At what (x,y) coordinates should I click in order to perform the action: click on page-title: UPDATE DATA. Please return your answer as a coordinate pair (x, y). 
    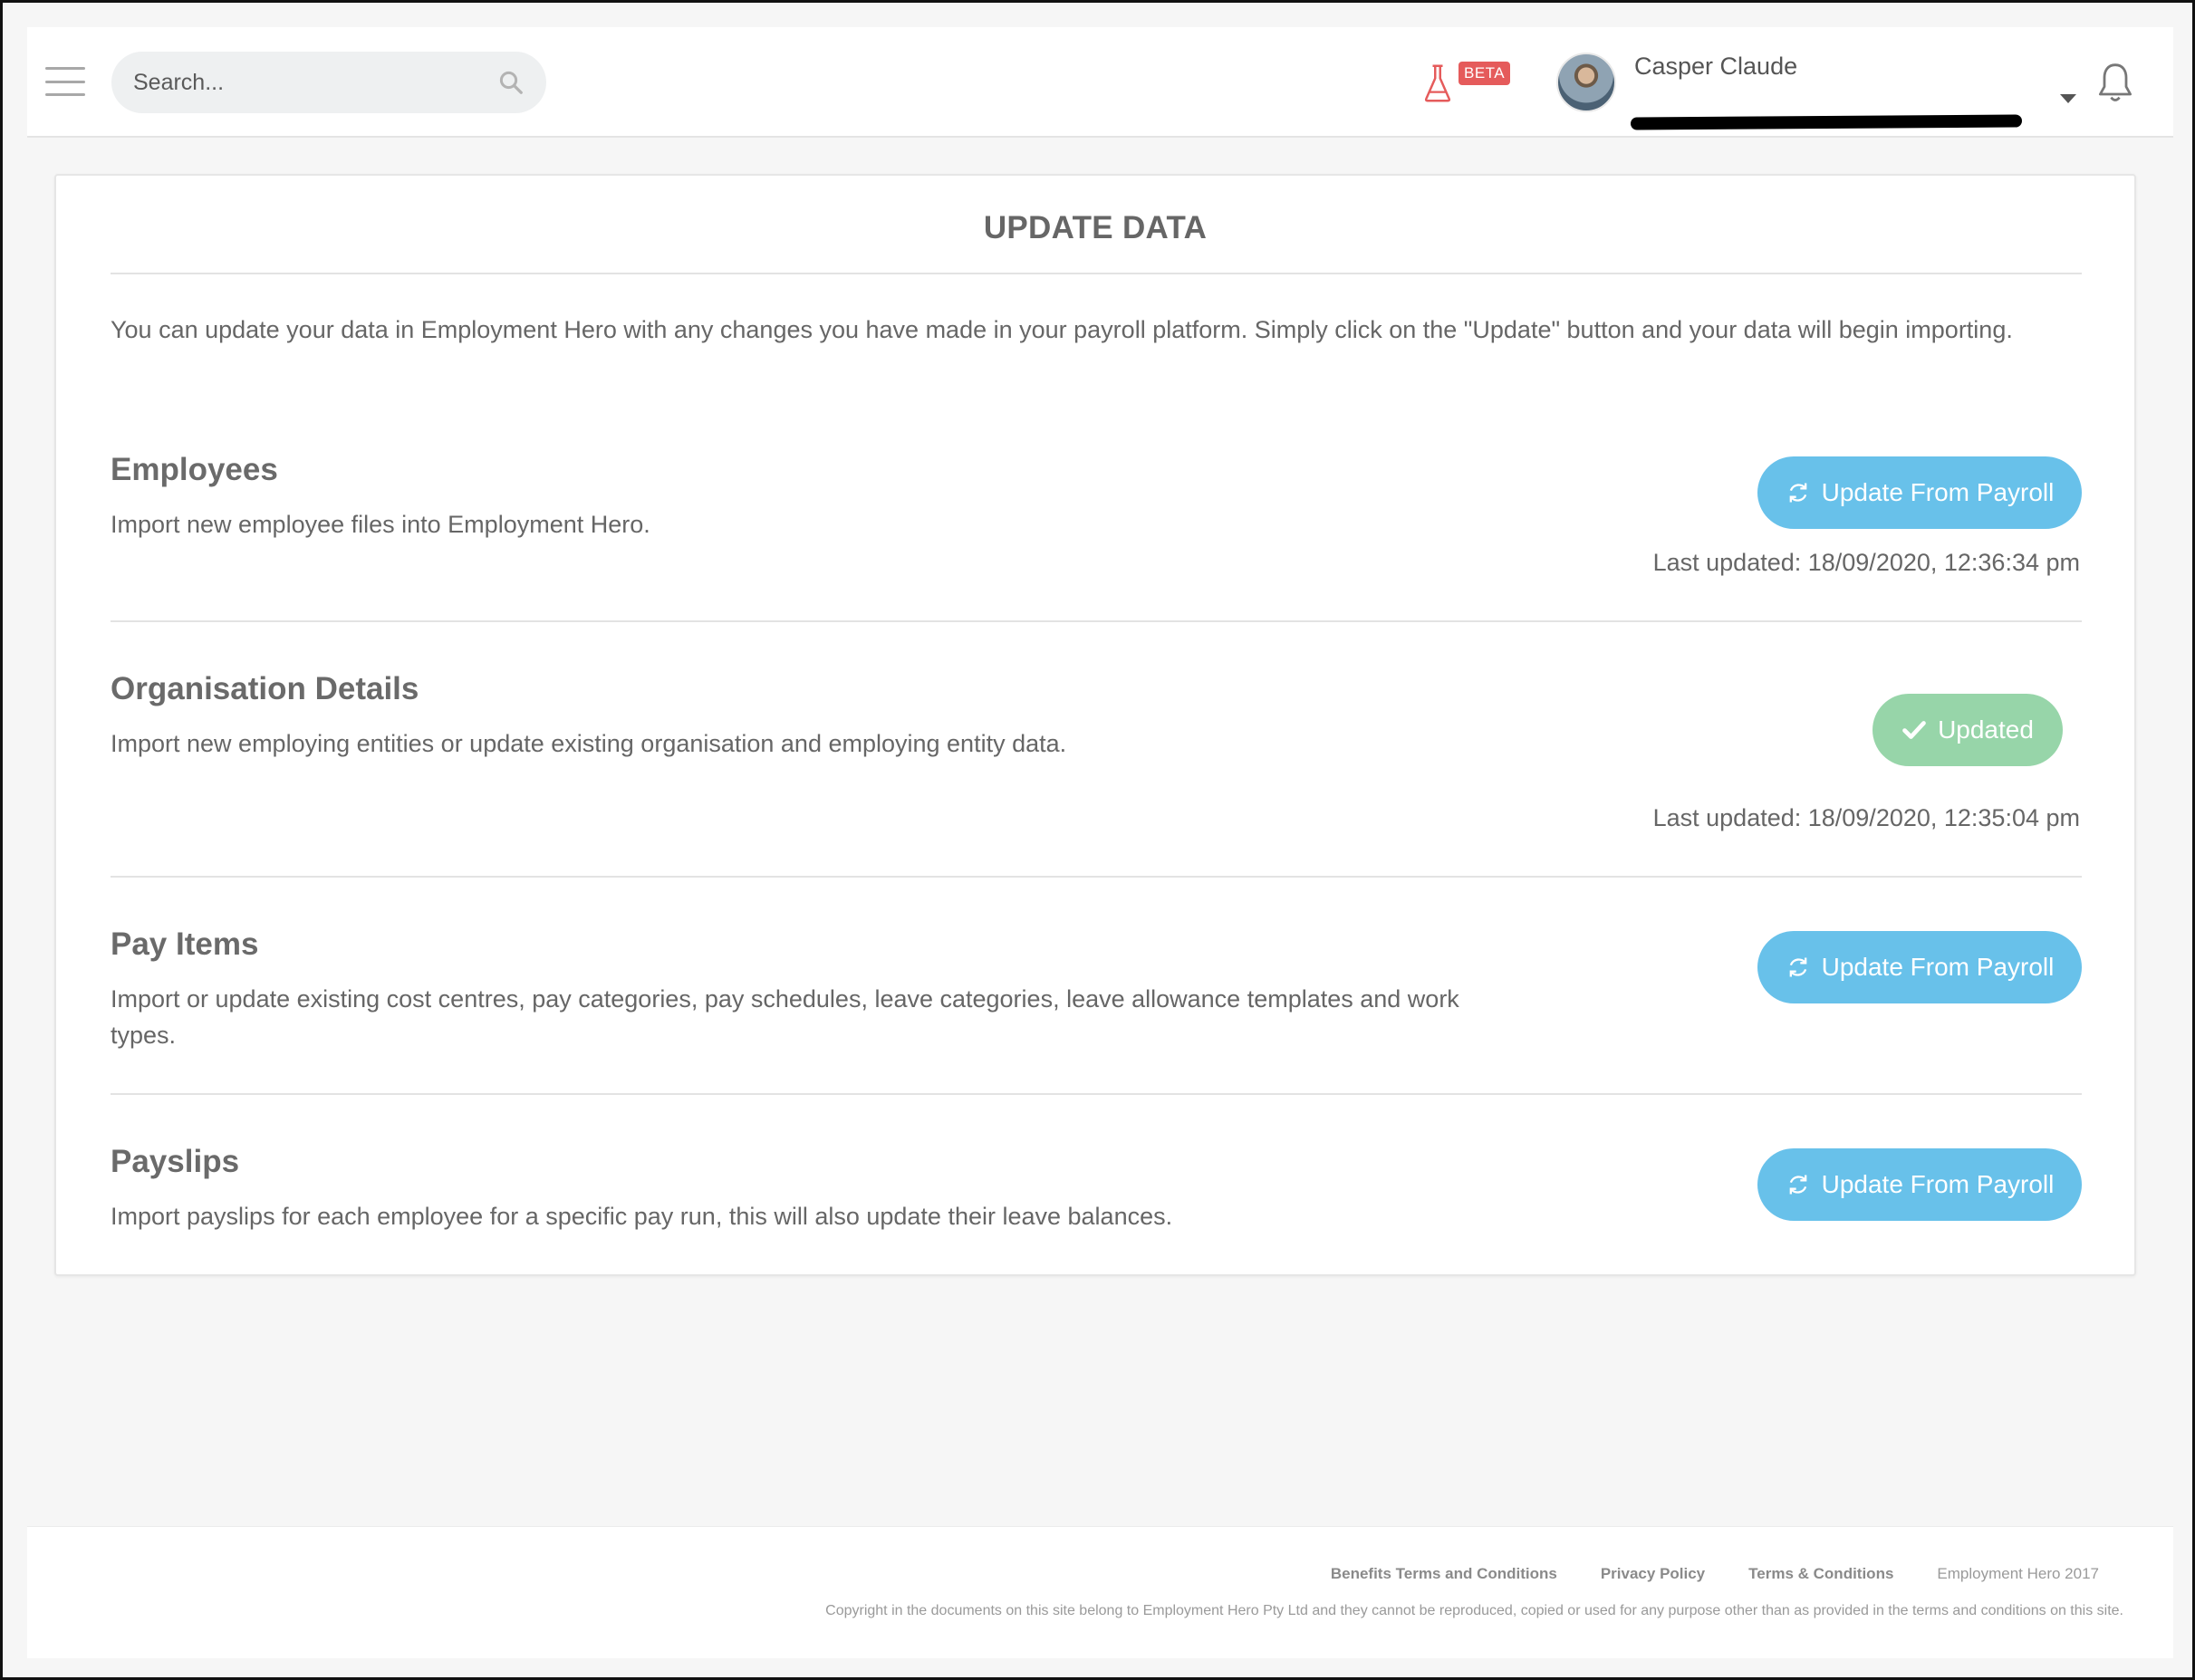
    Looking at the image, I should click on (1095, 228).